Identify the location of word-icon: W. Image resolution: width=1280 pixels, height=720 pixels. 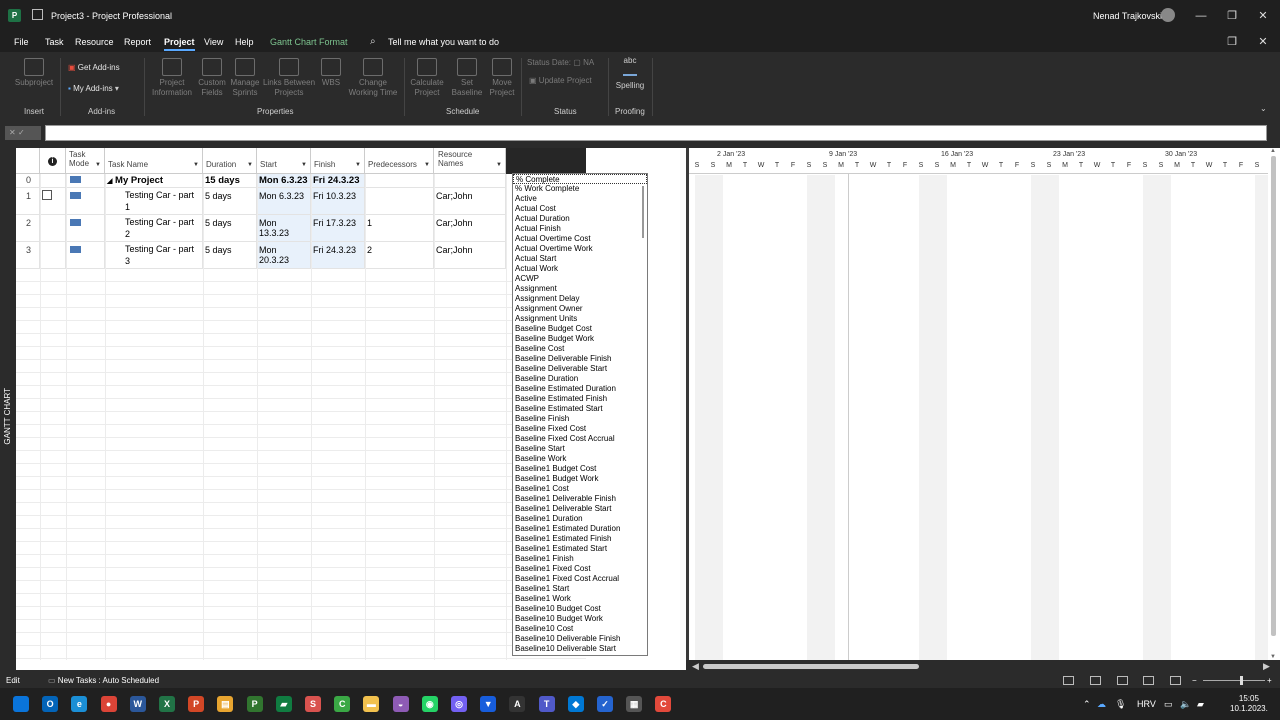
(137, 704).